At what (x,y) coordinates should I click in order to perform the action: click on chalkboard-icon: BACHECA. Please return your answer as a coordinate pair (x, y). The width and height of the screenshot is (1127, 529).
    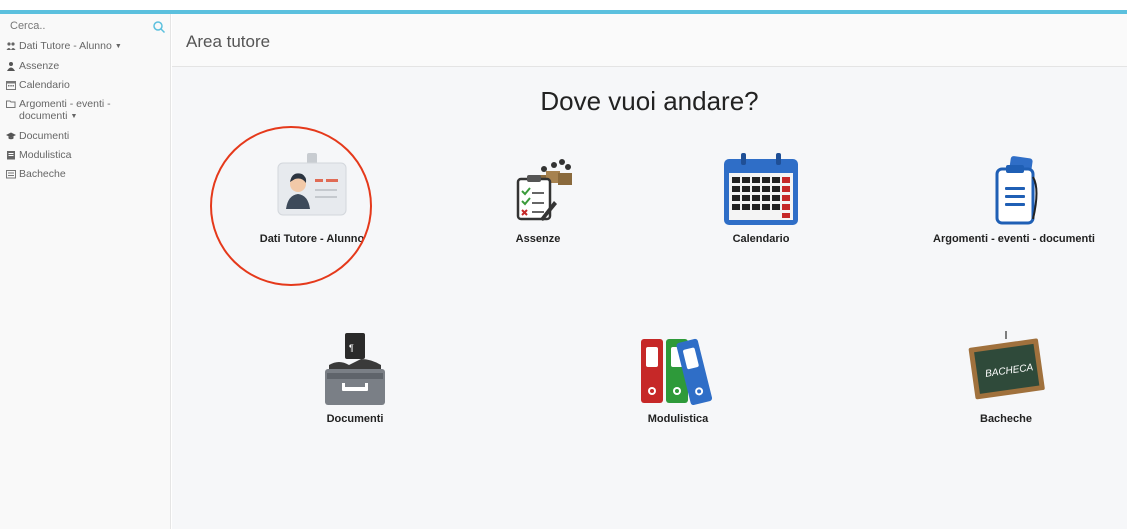
    Looking at the image, I should click on (1006, 365).